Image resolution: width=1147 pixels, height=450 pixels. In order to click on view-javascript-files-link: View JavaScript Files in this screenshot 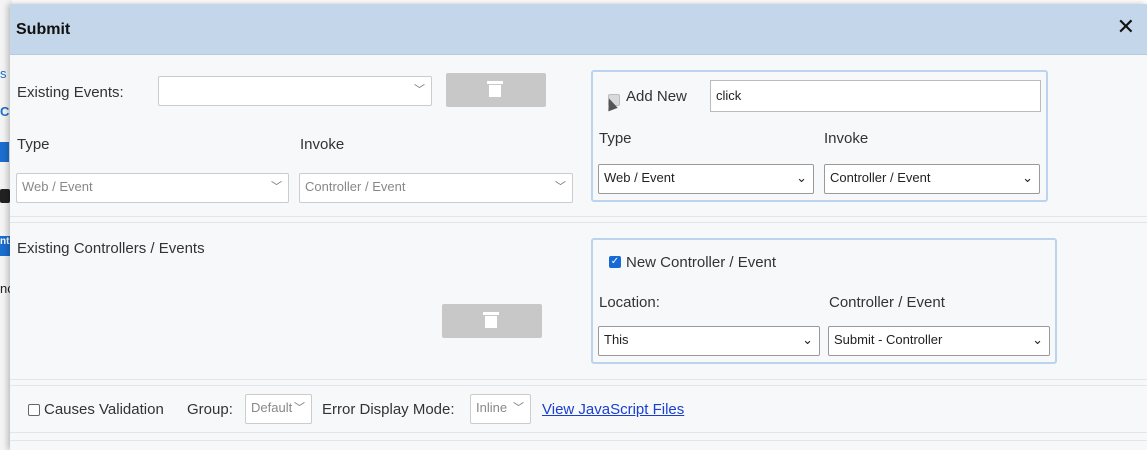, I will do `click(613, 409)`.